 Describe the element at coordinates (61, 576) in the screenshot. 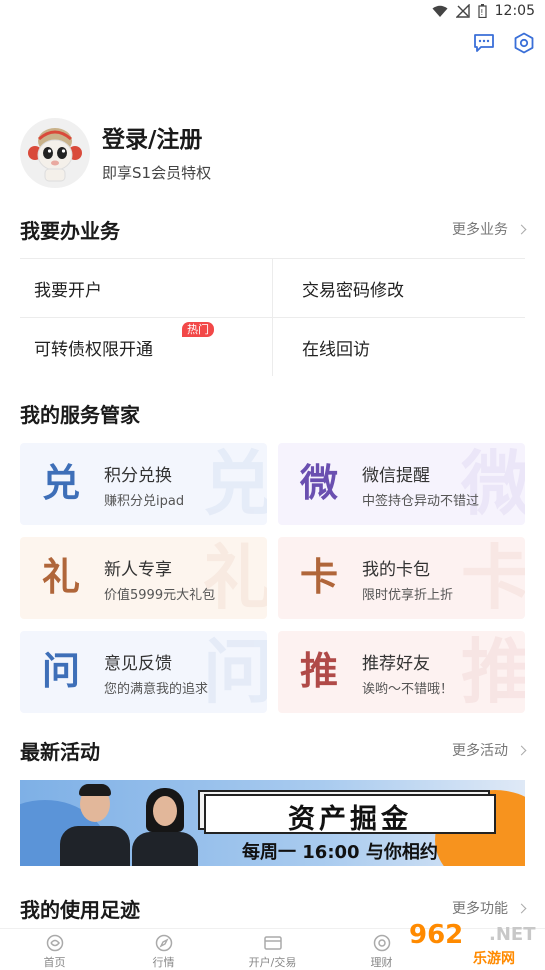

I see `card-glyph: 礼` at that location.